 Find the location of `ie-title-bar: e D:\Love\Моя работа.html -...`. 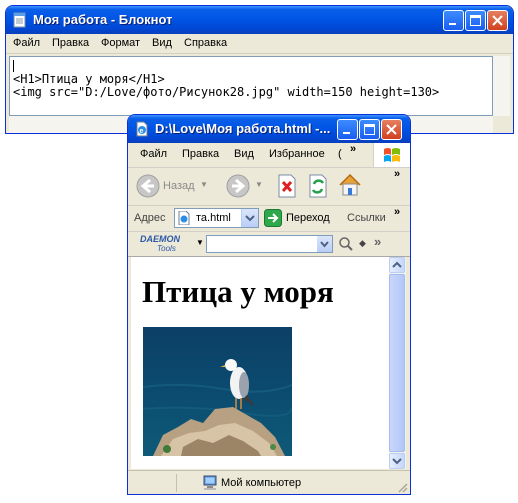

ie-title-bar: e D:\Love\Моя работа.html -... is located at coordinates (269, 129).